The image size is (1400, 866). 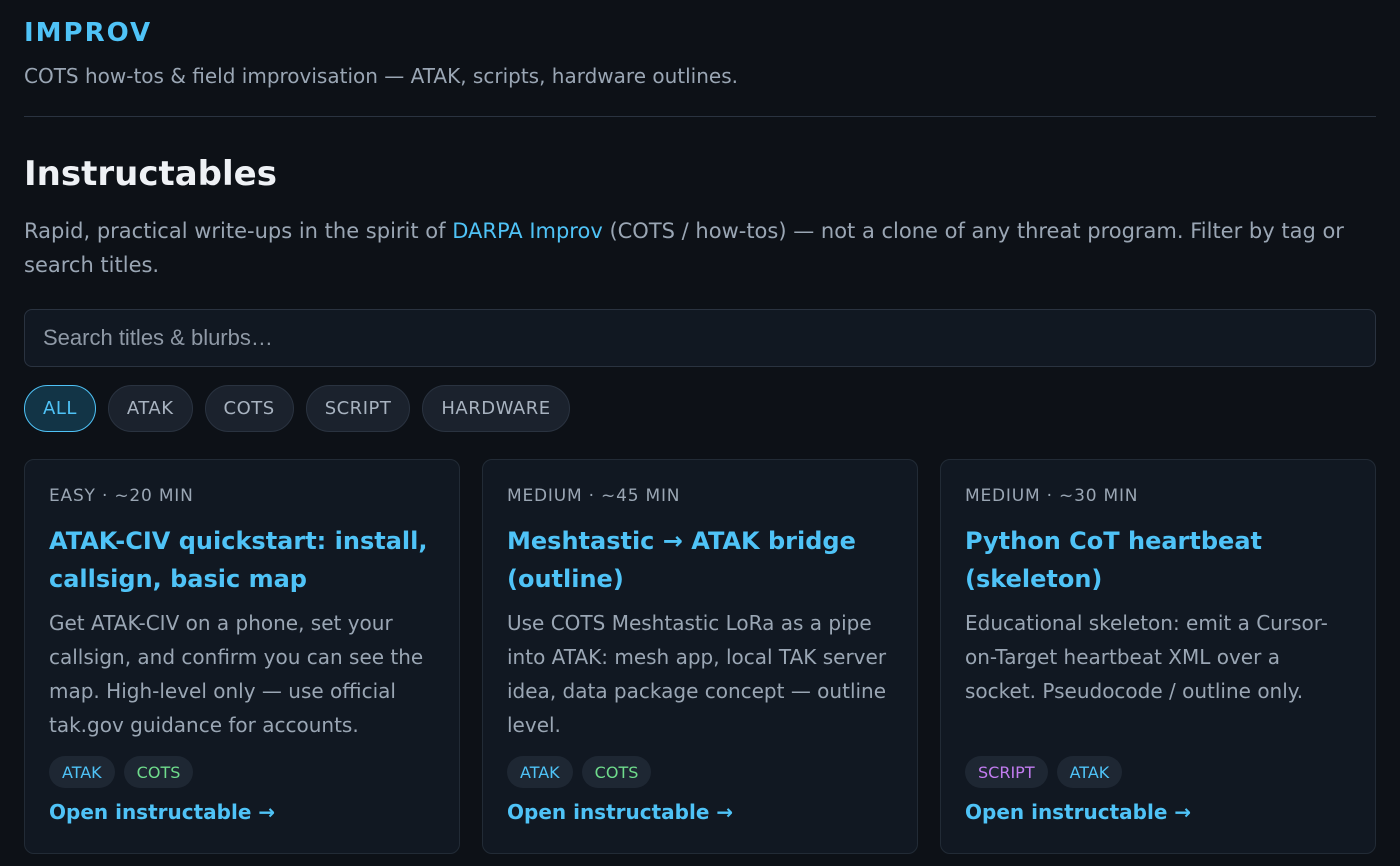 I want to click on tag-filter-bar: ALL ATAK COTS SCRIPT HARDWARE, so click(x=297, y=408).